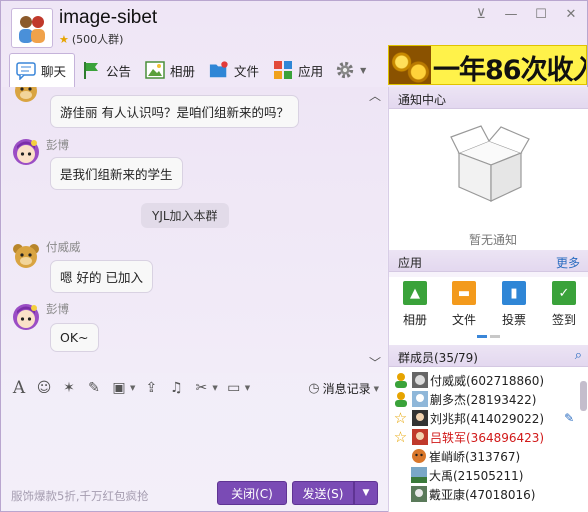 The height and width of the screenshot is (512, 588). Describe the element at coordinates (488, 98) in the screenshot. I see `notify-header: 通知中心` at that location.